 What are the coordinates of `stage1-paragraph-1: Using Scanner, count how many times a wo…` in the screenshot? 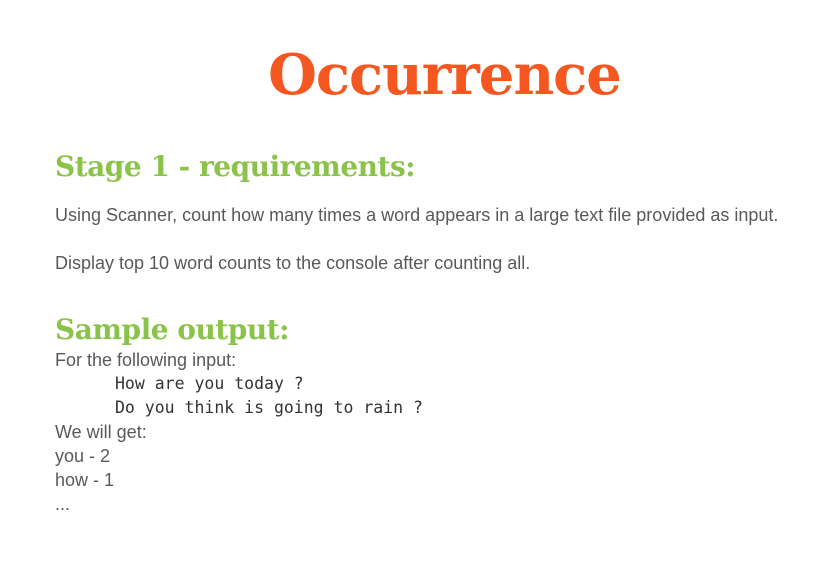 It's located at (417, 215).